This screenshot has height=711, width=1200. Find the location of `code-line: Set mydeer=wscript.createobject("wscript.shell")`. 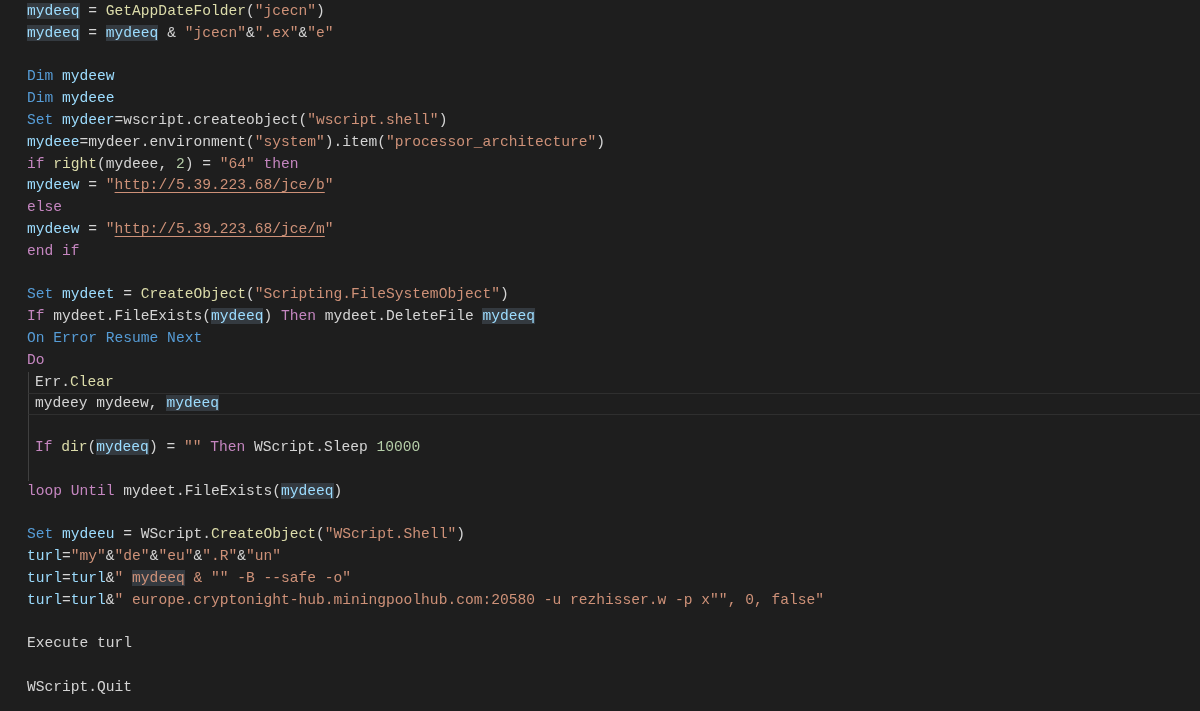

code-line: Set mydeer=wscript.createobject("wscript.shell") is located at coordinates (237, 120).